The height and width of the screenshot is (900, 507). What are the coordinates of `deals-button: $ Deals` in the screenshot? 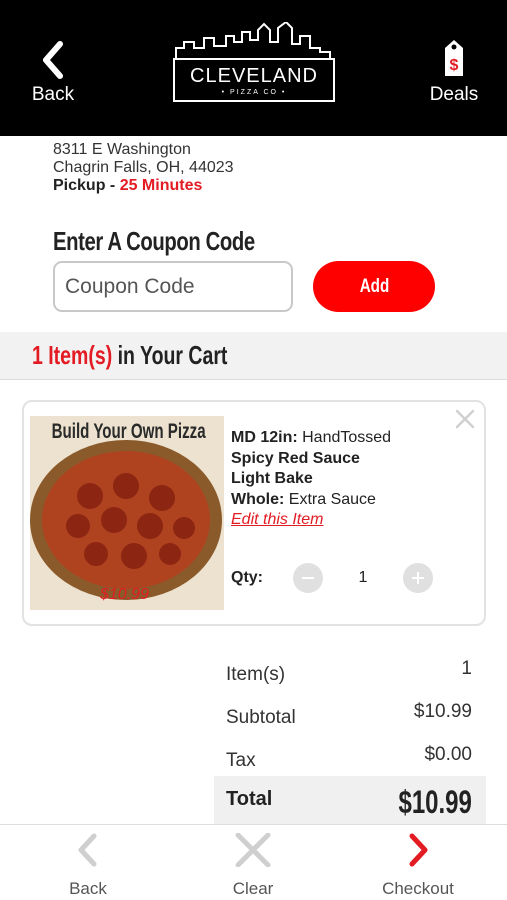 It's located at (454, 72).